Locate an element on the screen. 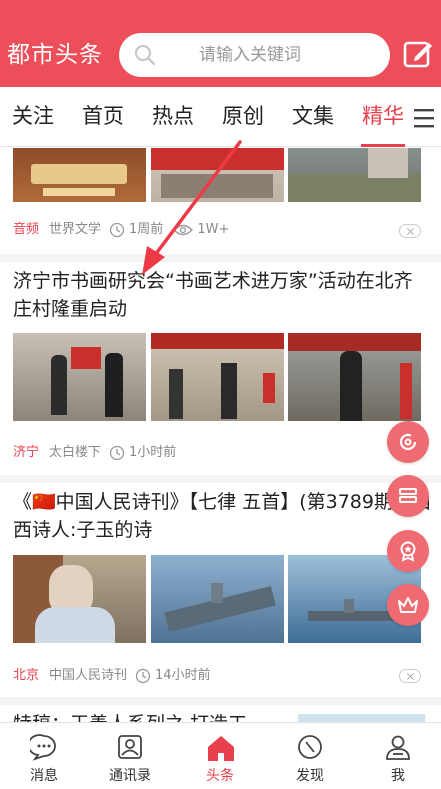 The image size is (441, 789). article-meta: 音频 世界文学 1周前 1W+ is located at coordinates (121, 230).